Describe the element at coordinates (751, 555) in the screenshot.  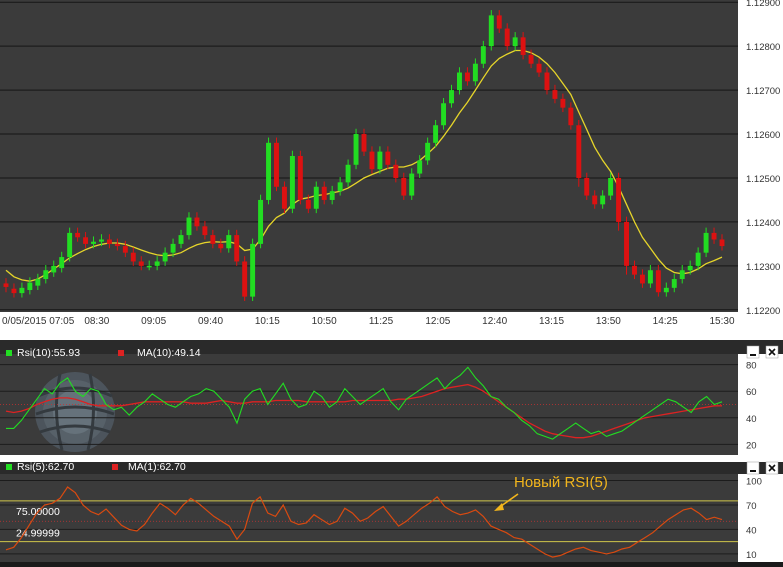
I see `rsi5-tick-label: 10` at that location.